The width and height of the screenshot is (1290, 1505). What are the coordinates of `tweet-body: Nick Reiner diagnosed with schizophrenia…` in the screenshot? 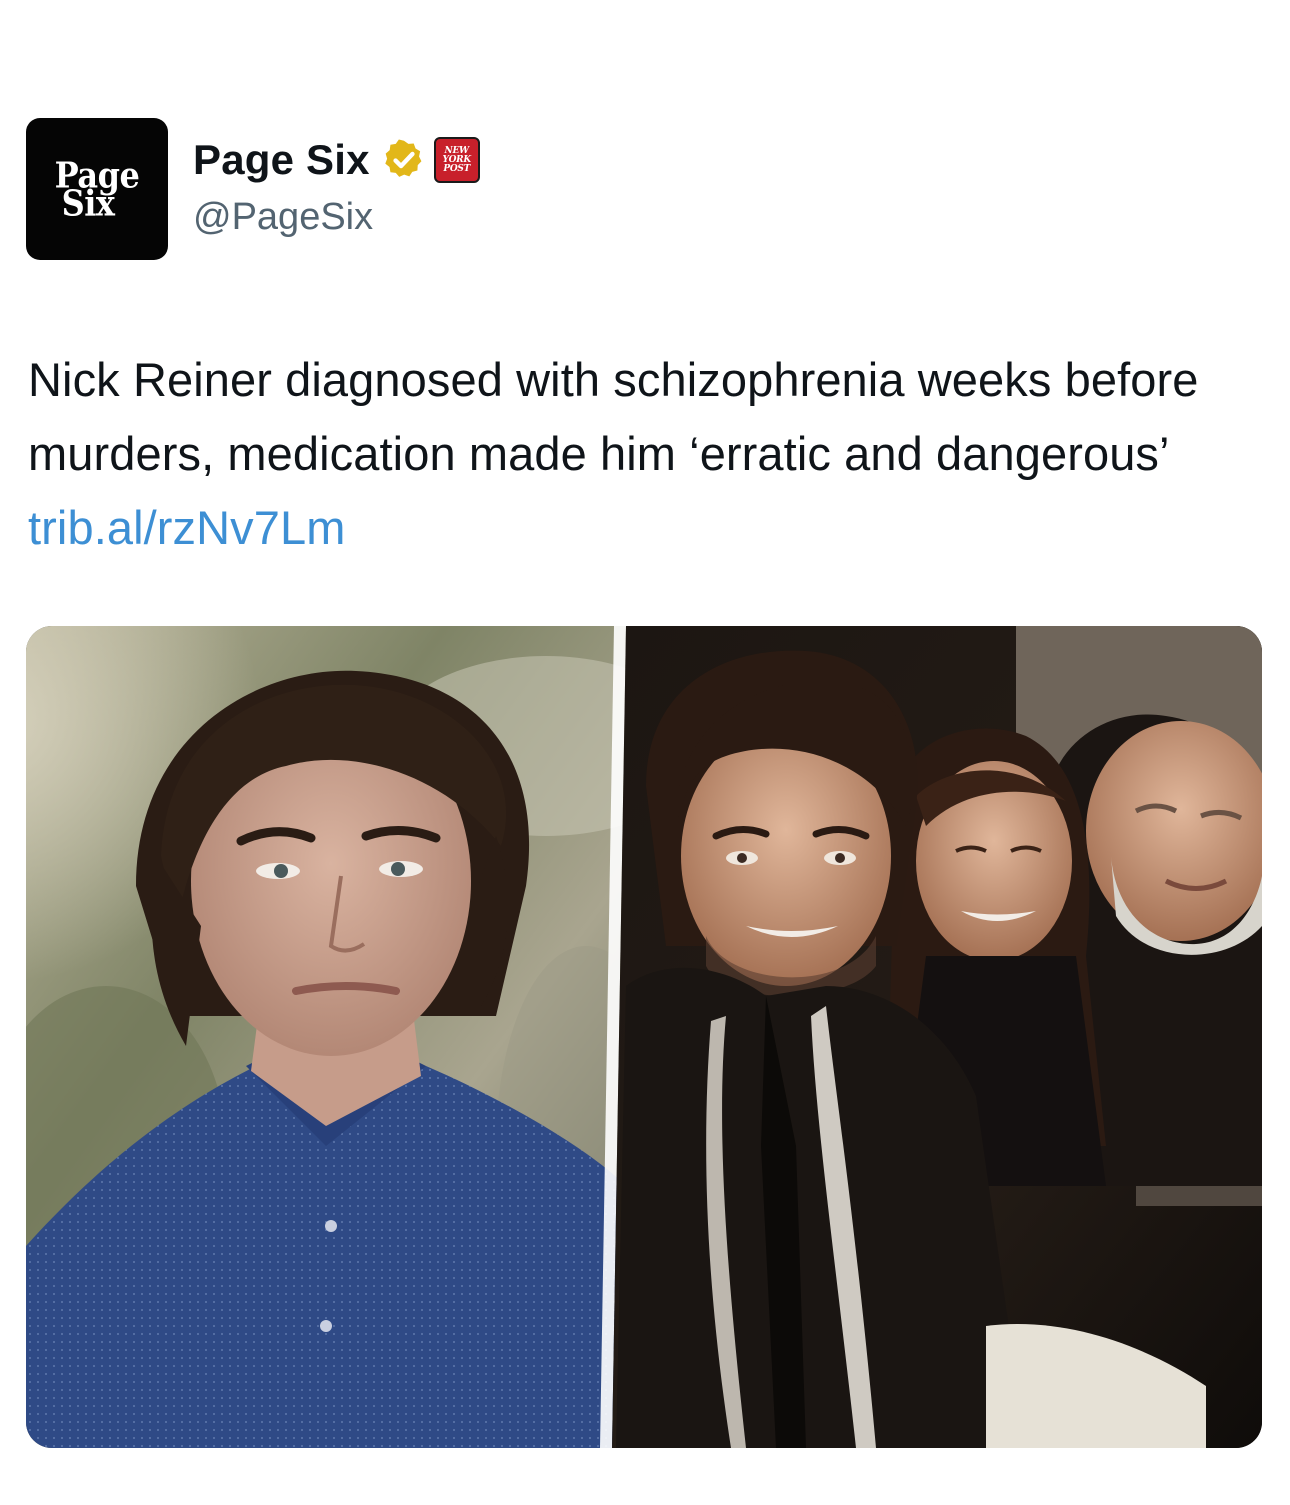 It's located at (613, 416).